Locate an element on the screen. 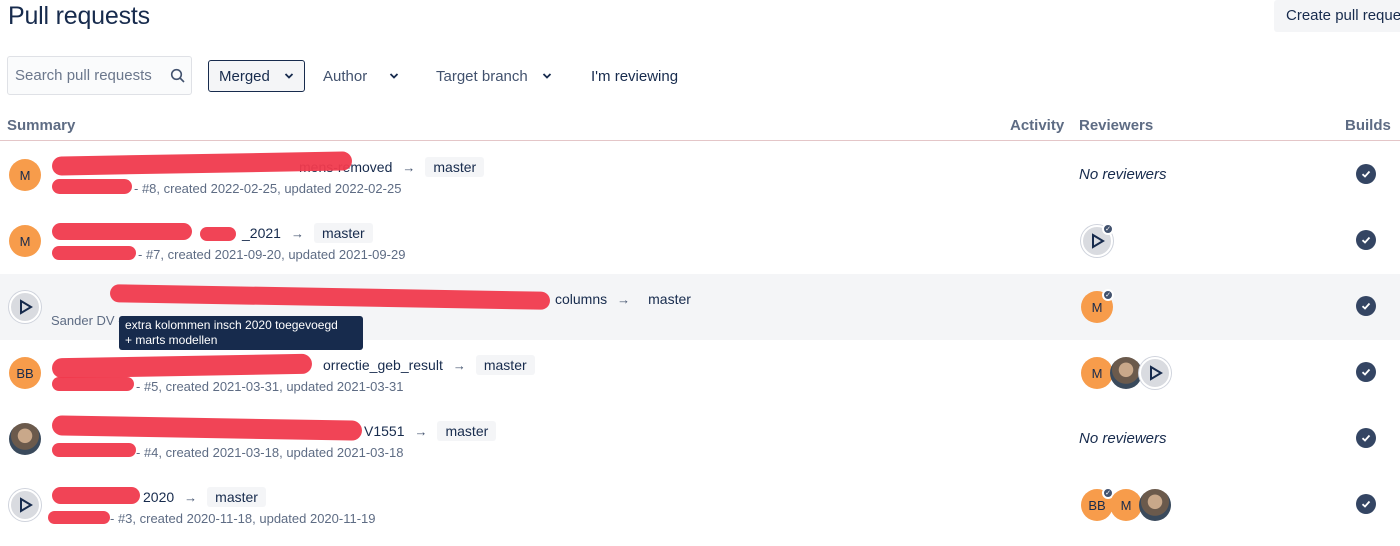  source-branch: _2021 is located at coordinates (261, 233).